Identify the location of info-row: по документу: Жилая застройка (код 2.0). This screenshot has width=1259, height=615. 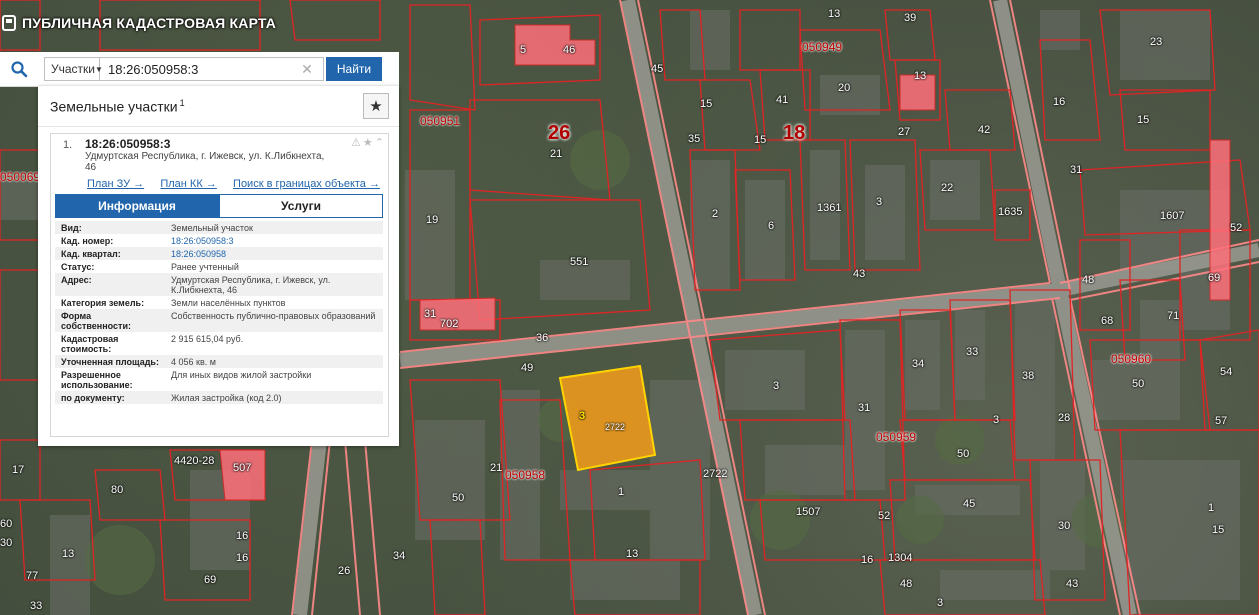
(219, 397).